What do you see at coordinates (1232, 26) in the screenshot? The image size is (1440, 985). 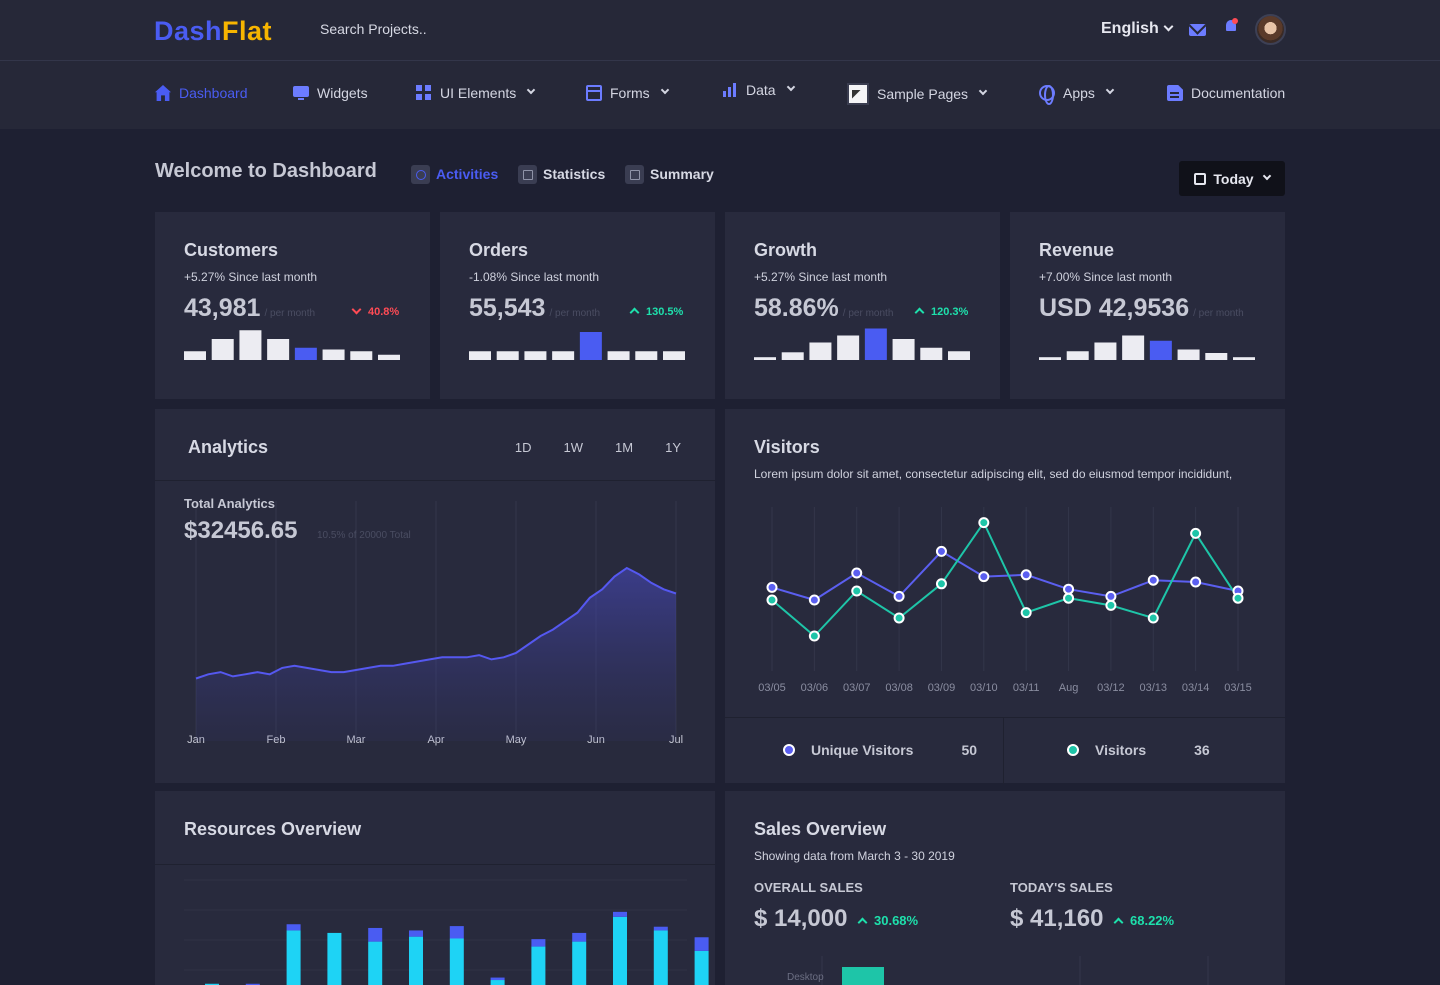 I see `bell-icon` at bounding box center [1232, 26].